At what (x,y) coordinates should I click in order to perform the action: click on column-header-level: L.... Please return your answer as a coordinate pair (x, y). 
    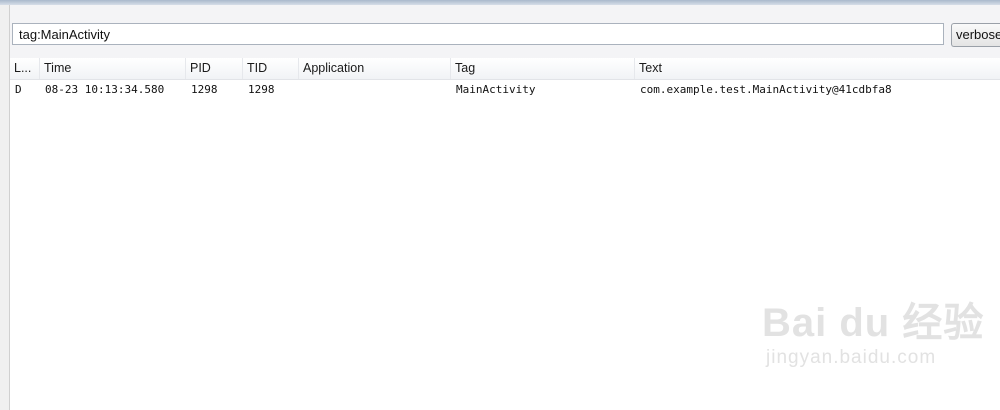
    Looking at the image, I should click on (25, 68).